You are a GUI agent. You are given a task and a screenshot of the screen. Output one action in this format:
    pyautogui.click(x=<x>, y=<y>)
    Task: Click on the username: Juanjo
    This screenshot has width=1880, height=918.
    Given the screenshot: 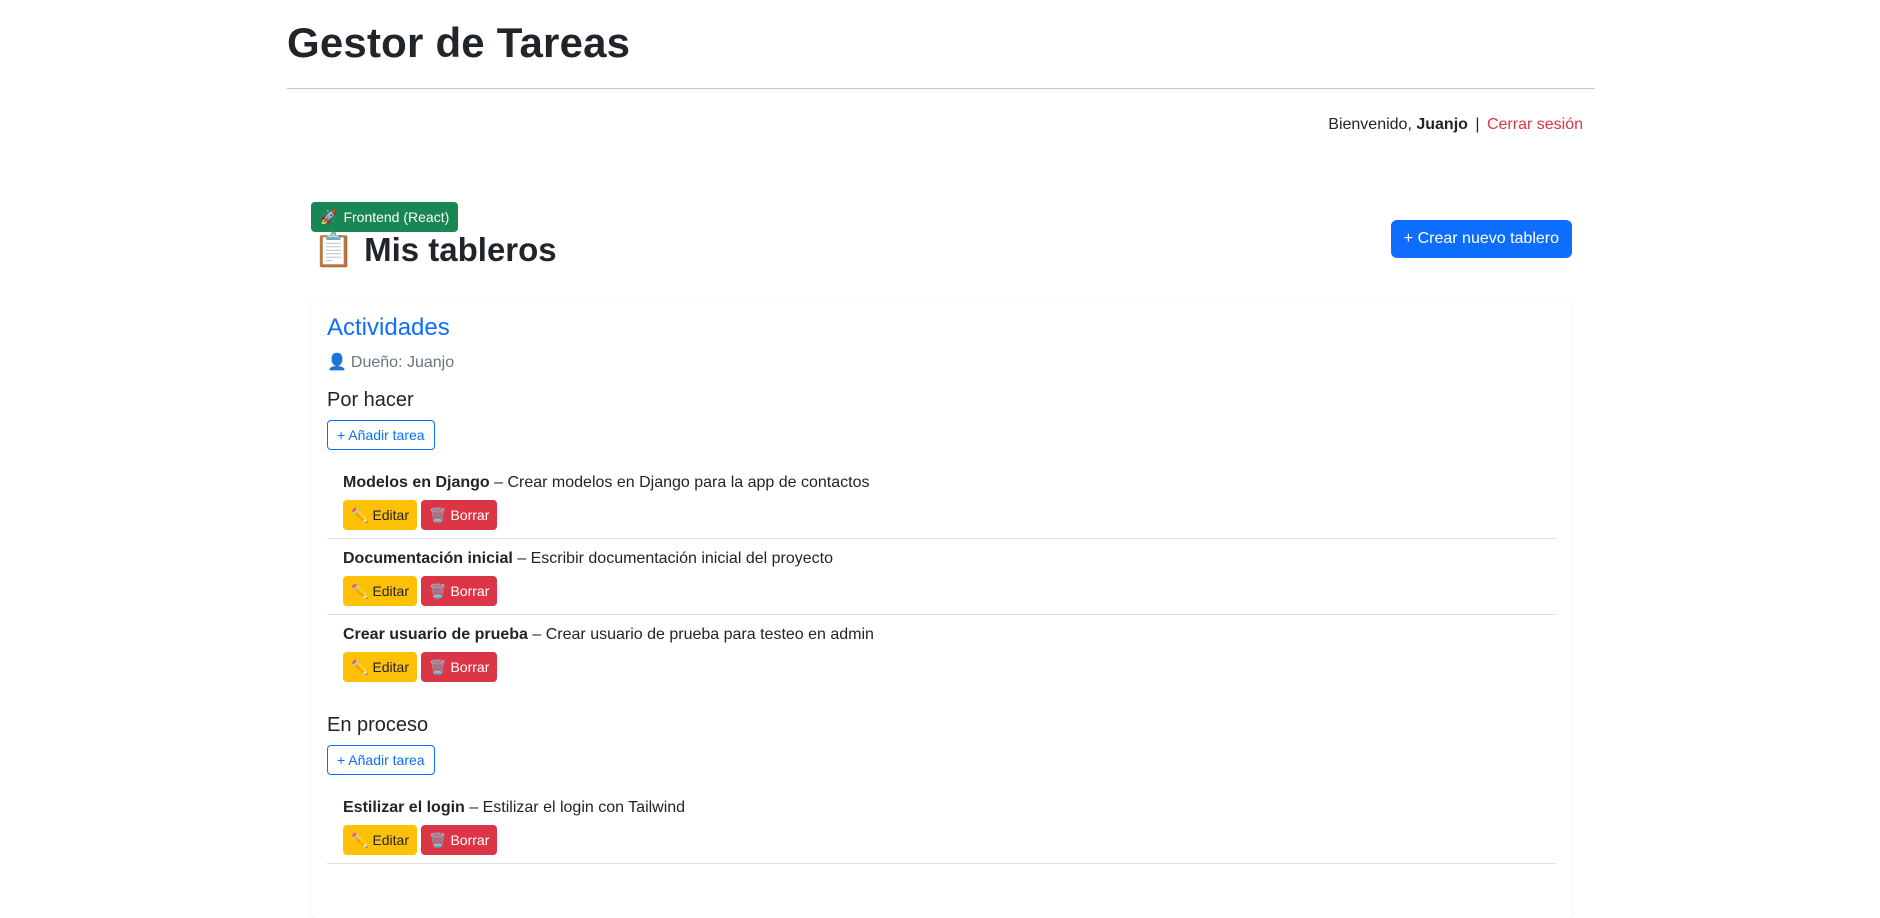 What is the action you would take?
    pyautogui.click(x=1442, y=124)
    